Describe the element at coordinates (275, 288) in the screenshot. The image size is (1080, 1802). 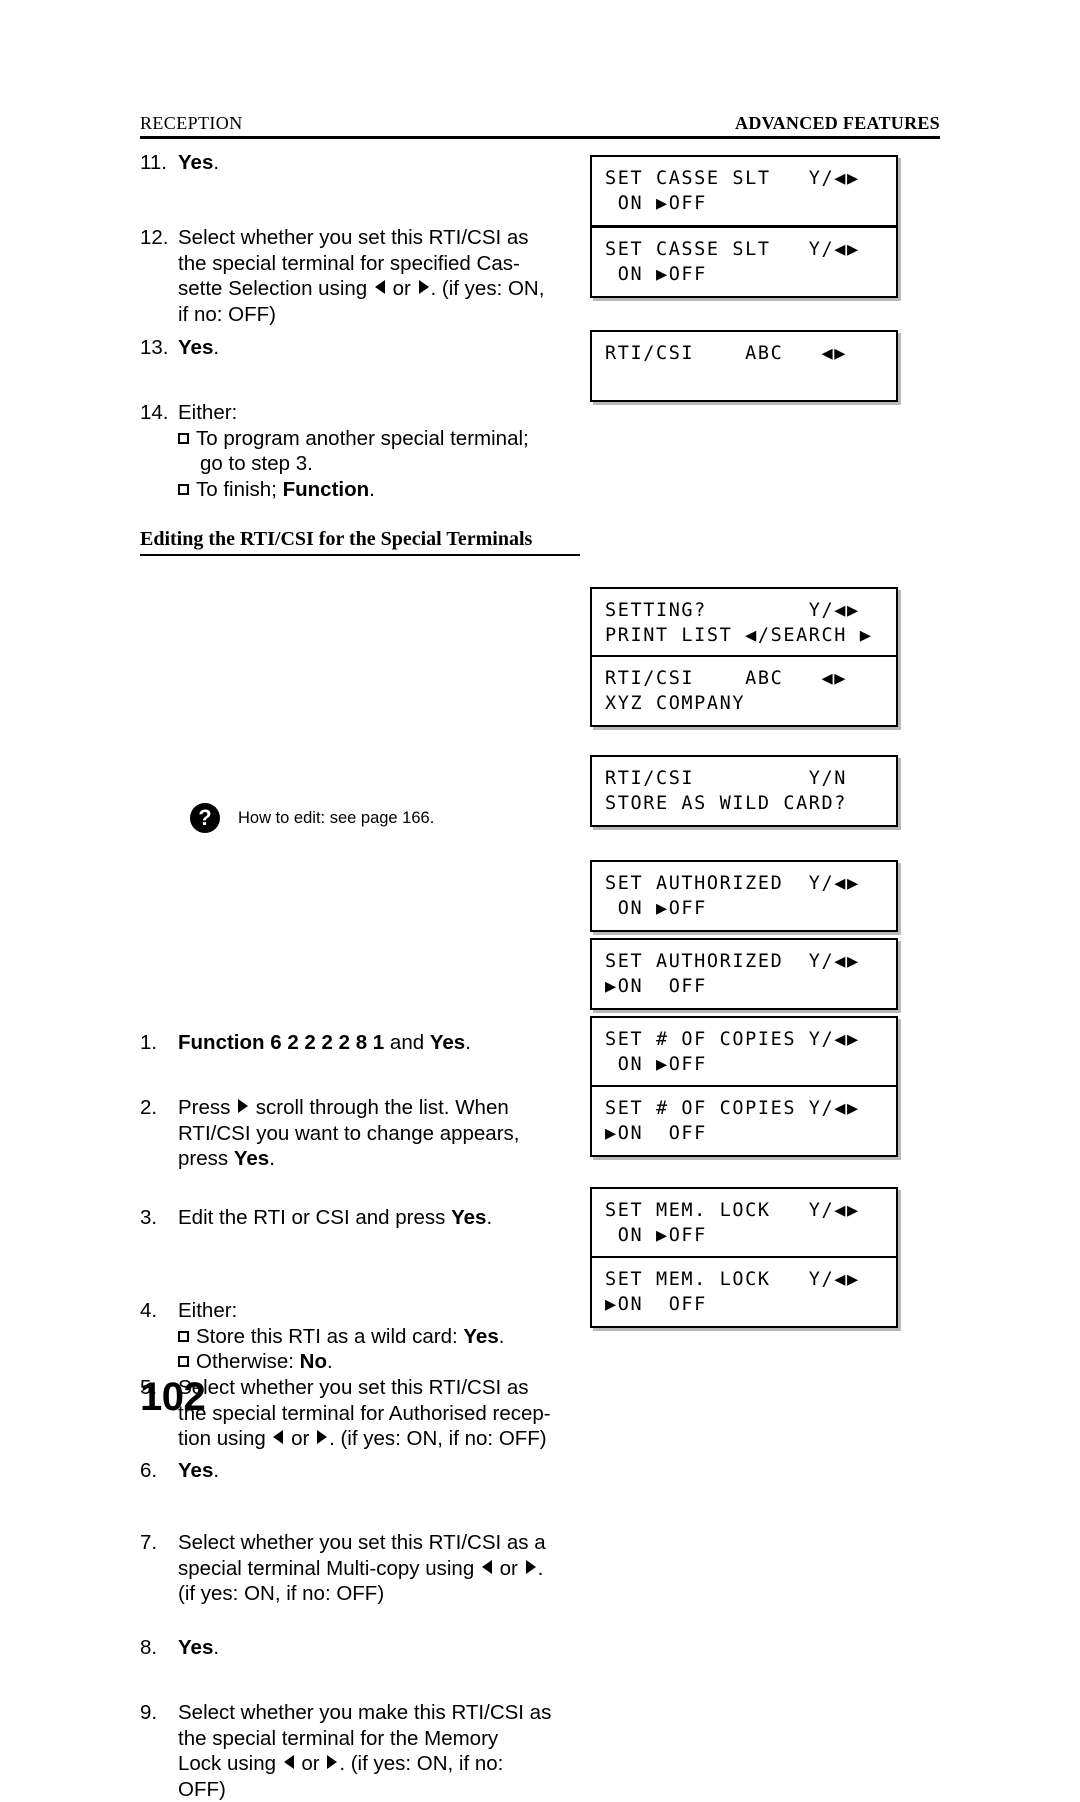
I see `step-text: sette Selection using` at that location.